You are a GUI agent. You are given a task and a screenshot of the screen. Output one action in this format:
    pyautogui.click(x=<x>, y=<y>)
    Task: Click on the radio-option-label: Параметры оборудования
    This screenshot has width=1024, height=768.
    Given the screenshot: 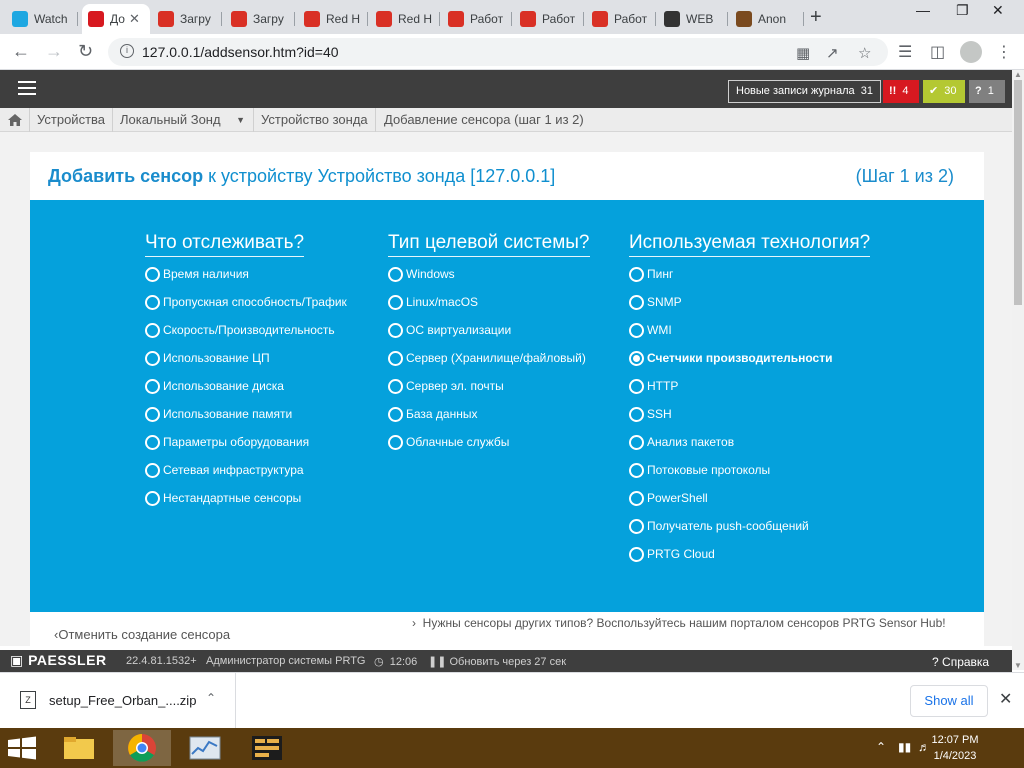 What is the action you would take?
    pyautogui.click(x=236, y=442)
    